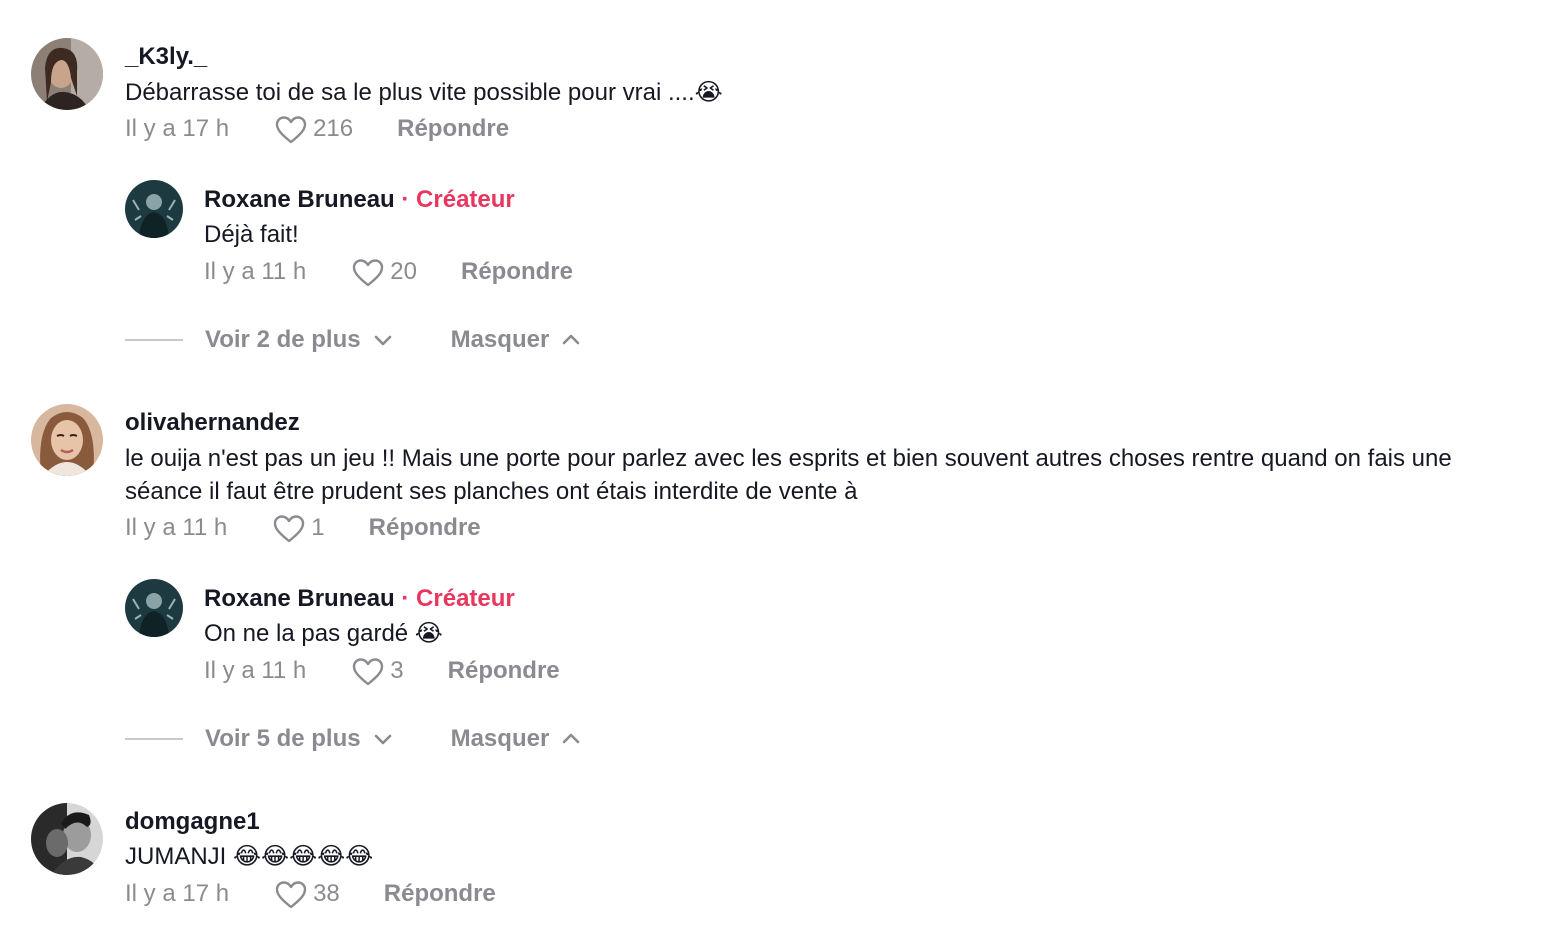 This screenshot has height=938, width=1548. I want to click on reply-text: On ne la pas gardé 😭, so click(323, 633).